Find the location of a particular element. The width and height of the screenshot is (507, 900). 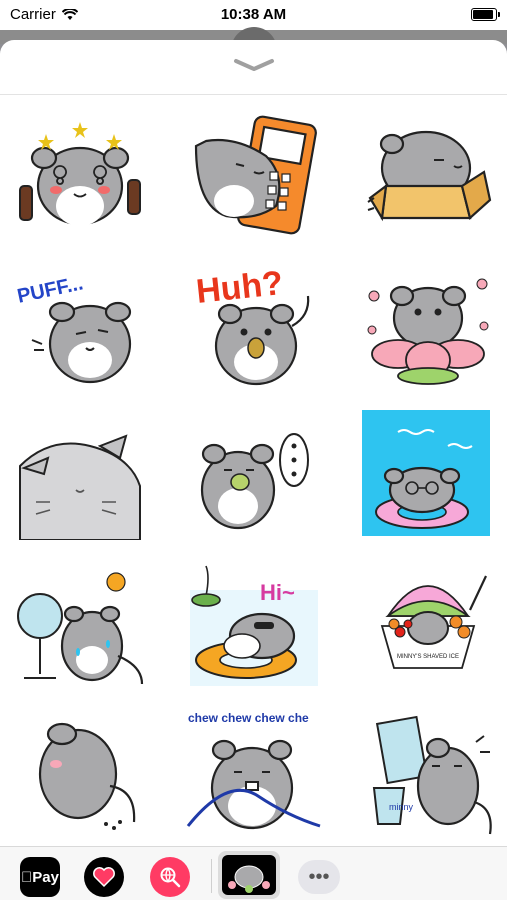

battery-level is located at coordinates (483, 14).